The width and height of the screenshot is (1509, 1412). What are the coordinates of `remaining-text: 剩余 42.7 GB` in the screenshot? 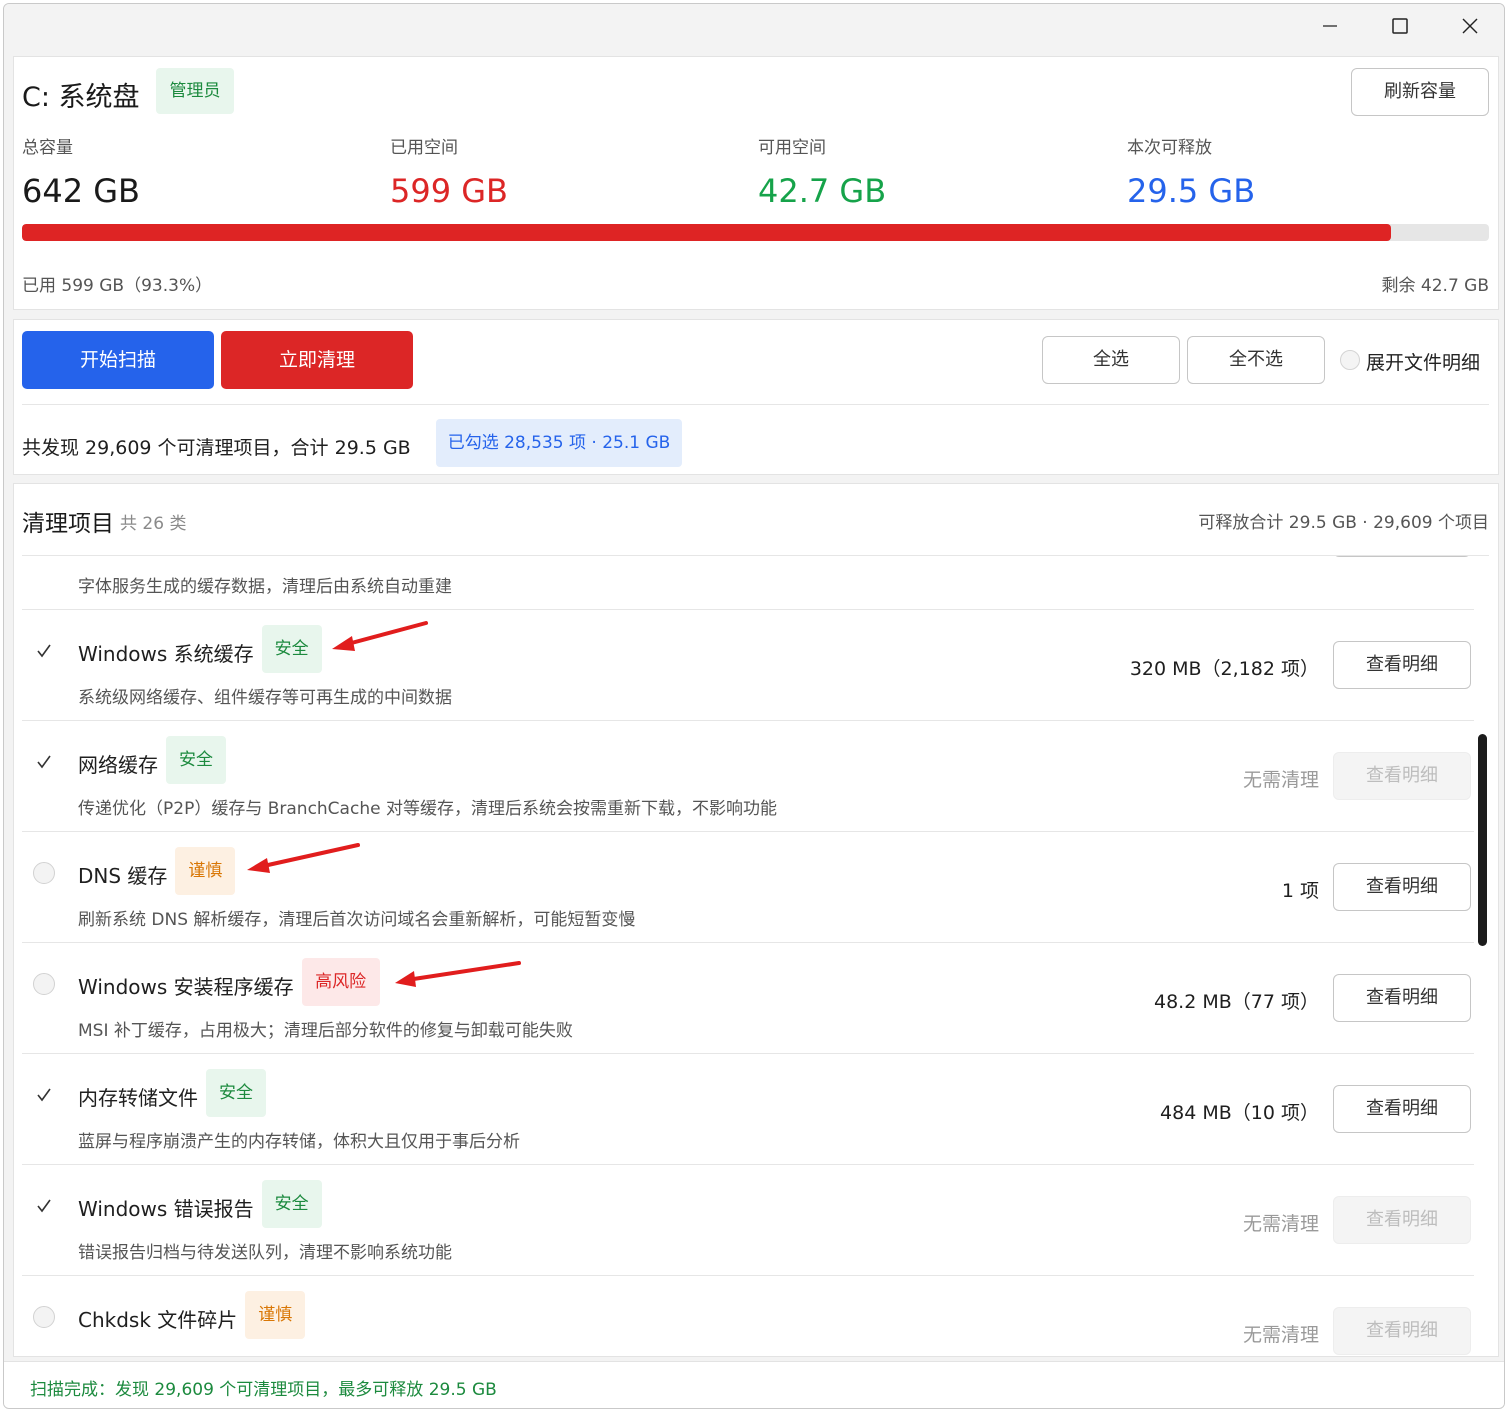 It's located at (1435, 286).